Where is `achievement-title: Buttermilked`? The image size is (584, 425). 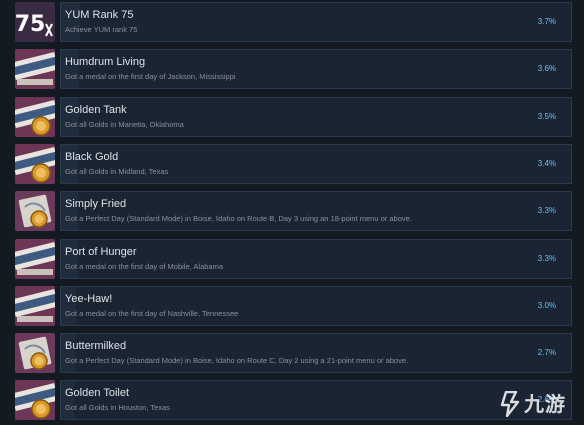
achievement-title: Buttermilked is located at coordinates (96, 346).